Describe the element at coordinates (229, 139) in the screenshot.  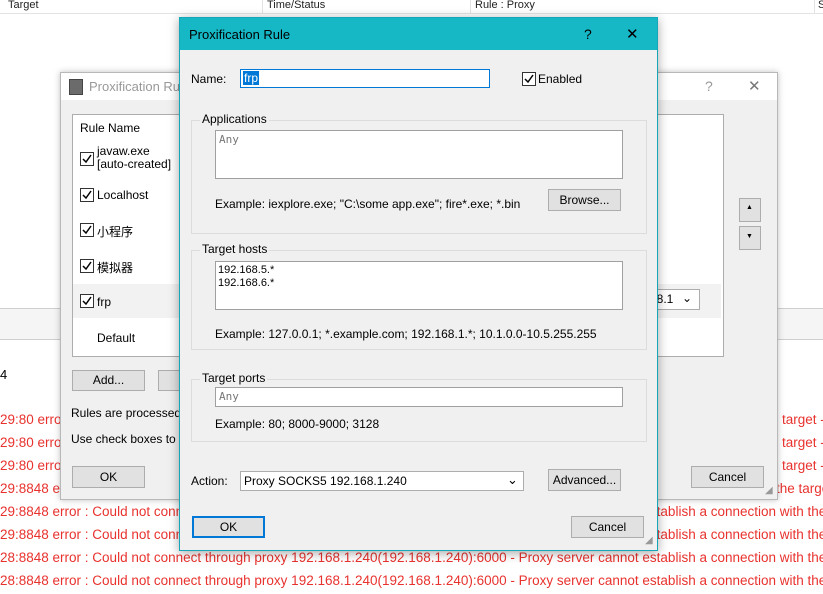
I see `applications-value: Any` at that location.